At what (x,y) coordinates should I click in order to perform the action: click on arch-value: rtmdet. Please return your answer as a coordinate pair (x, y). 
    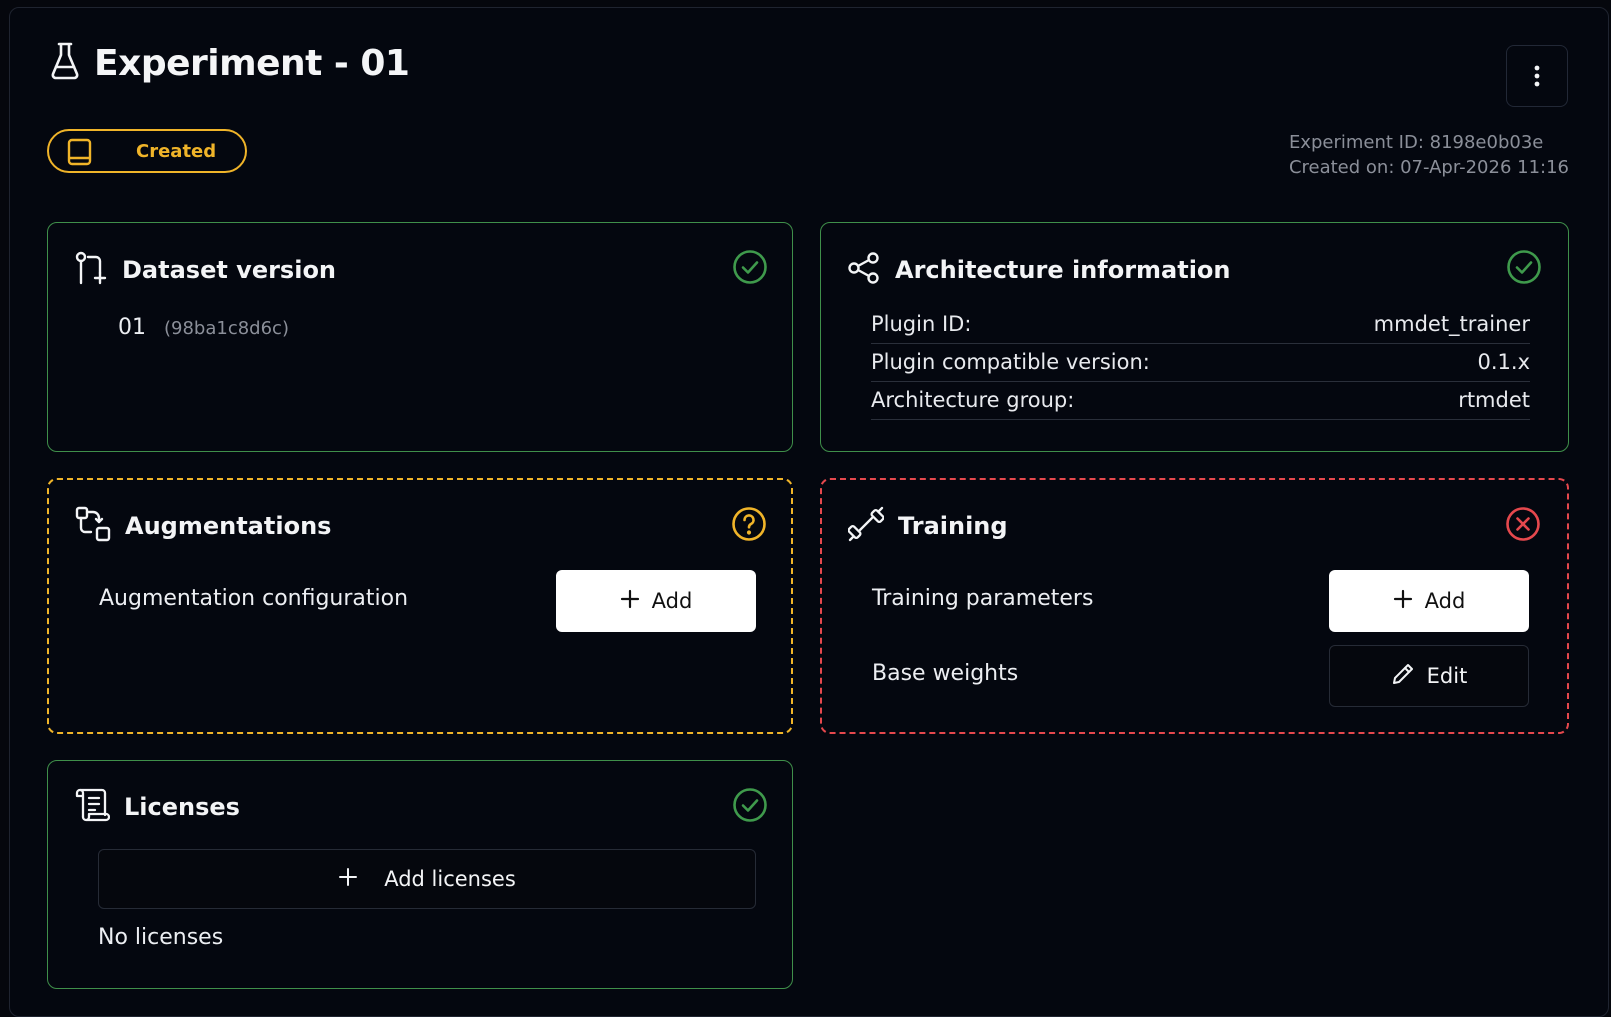
    Looking at the image, I should click on (1494, 400).